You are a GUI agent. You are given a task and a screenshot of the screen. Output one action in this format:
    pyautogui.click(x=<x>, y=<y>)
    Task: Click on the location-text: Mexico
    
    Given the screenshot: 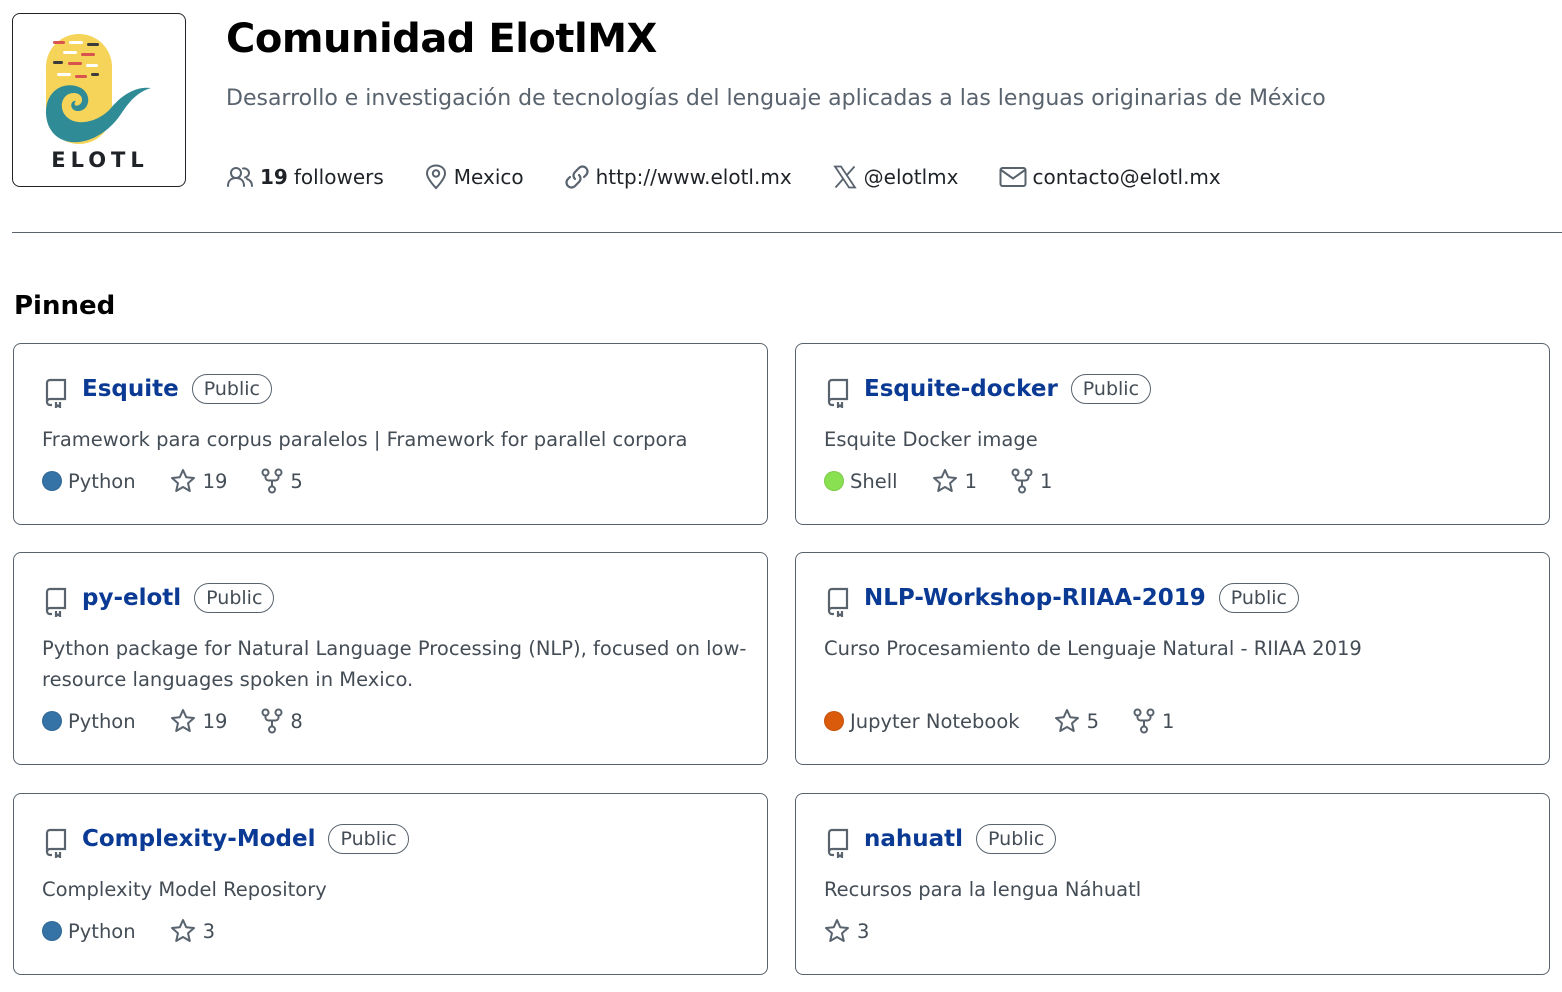 What is the action you would take?
    pyautogui.click(x=488, y=177)
    